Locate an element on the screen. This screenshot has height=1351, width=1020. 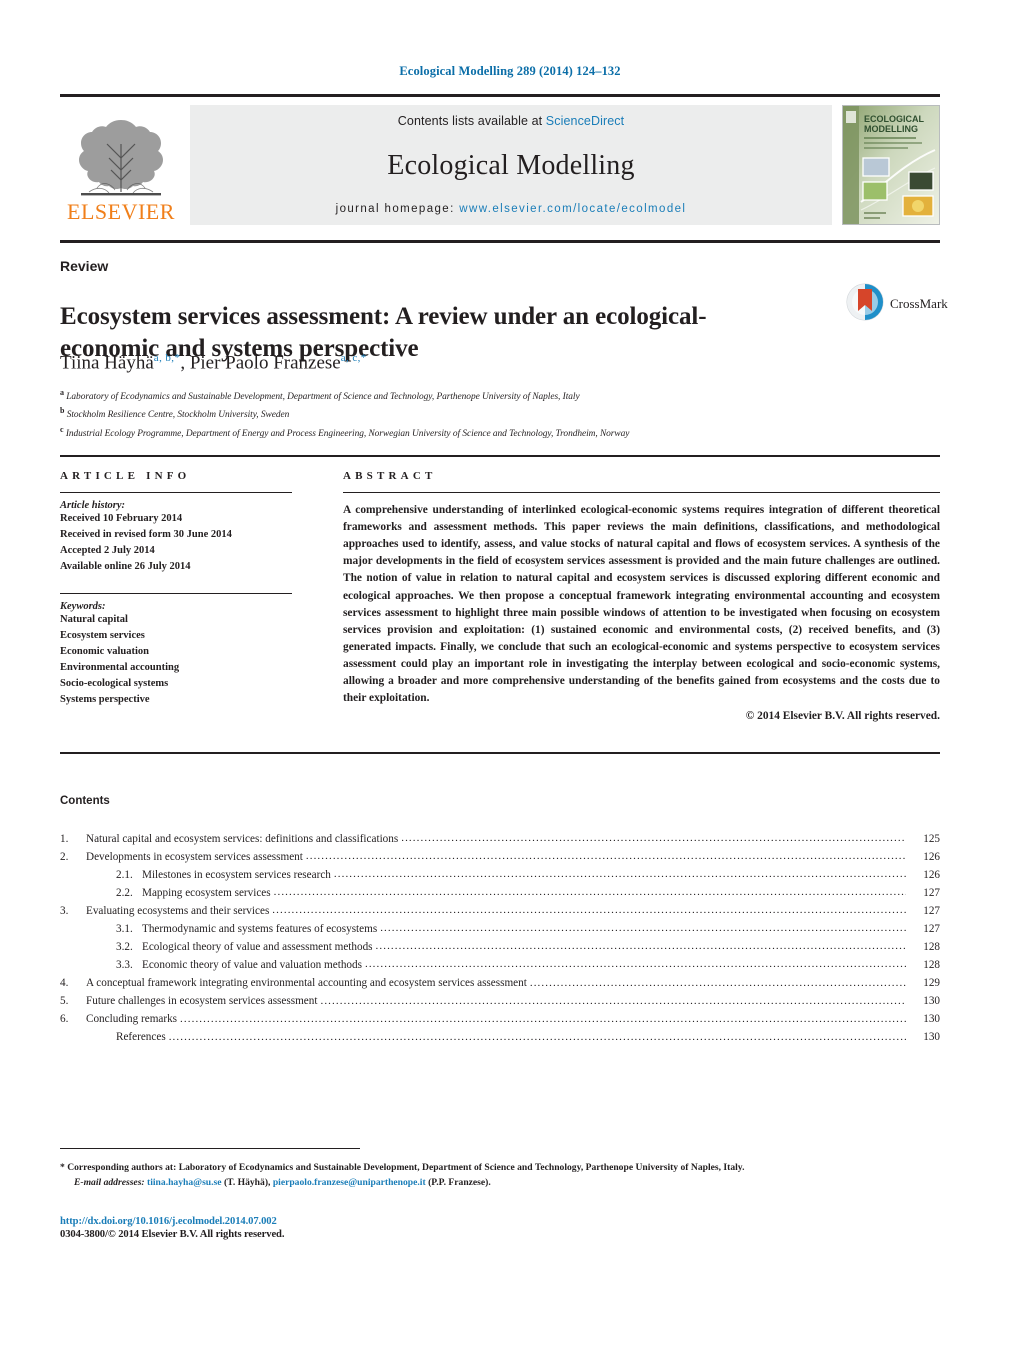
elsevier-wordmark: ELSEVIER is located at coordinates (121, 211).